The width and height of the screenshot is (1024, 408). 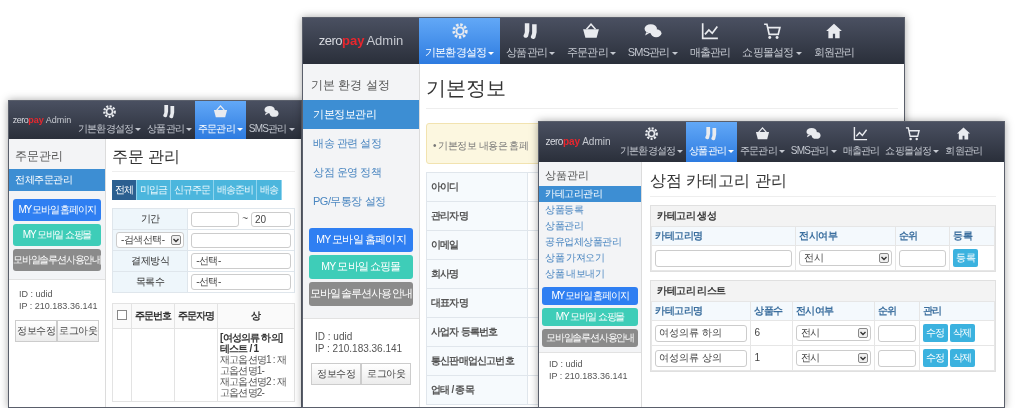 What do you see at coordinates (701, 358) in the screenshot?
I see `category-name-field: 여성의류 상의` at bounding box center [701, 358].